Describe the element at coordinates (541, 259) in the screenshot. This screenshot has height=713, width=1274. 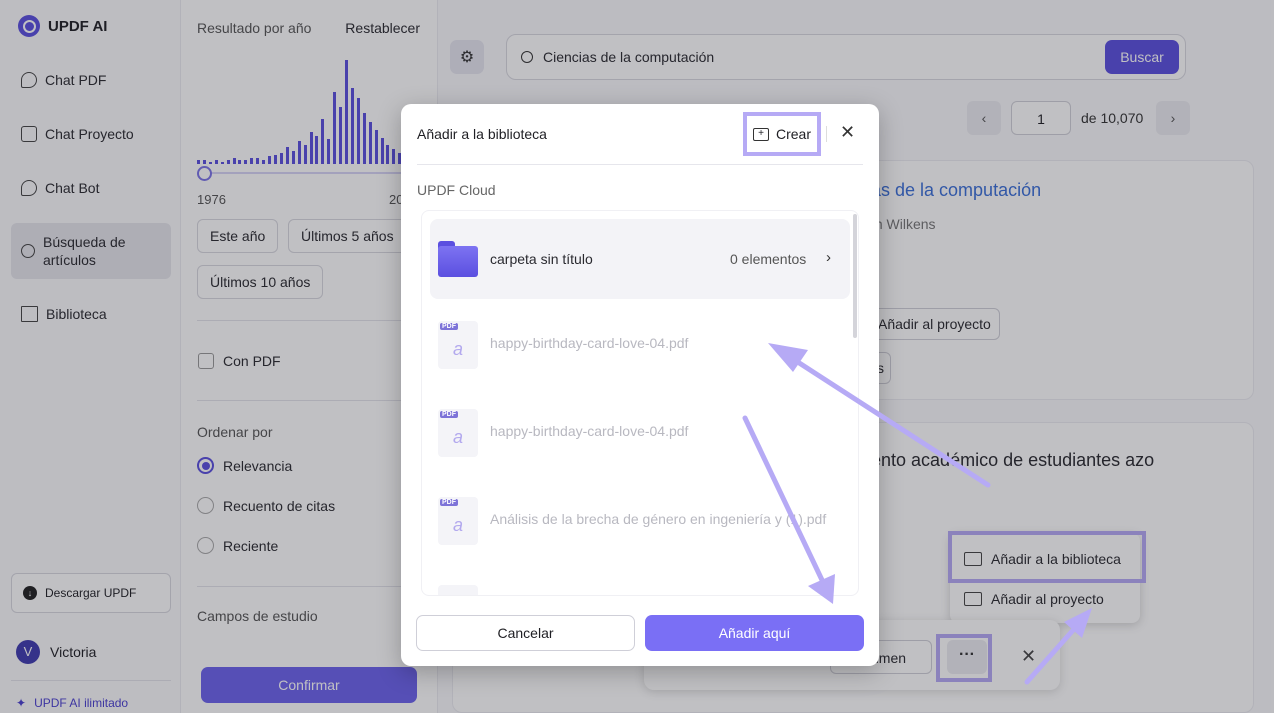
I see `folder-name: carpeta sin título` at that location.